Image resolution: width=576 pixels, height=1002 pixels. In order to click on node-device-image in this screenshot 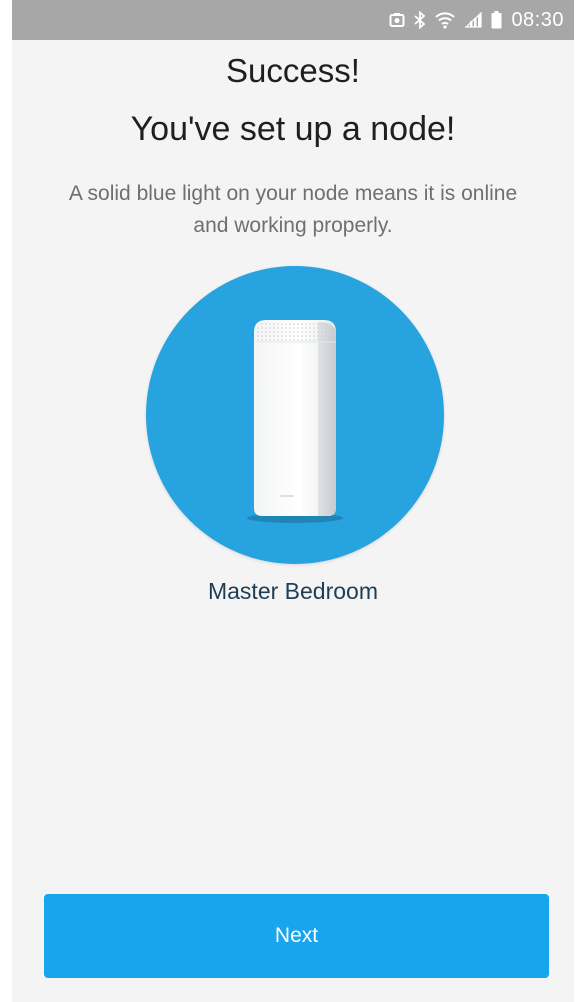, I will do `click(295, 421)`.